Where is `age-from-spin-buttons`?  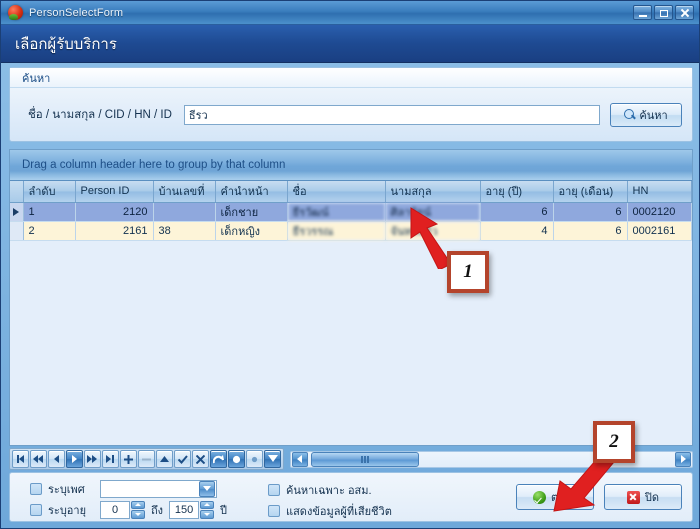
age-from-spin-buttons is located at coordinates (138, 509).